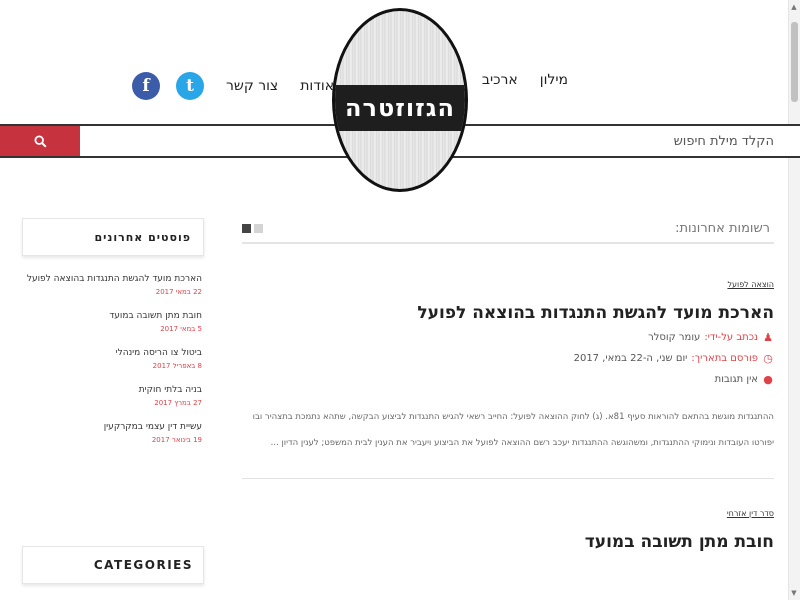 Image resolution: width=800 pixels, height=600 pixels. What do you see at coordinates (500, 80) in the screenshot?
I see `nav-item-archive: ארכיב` at bounding box center [500, 80].